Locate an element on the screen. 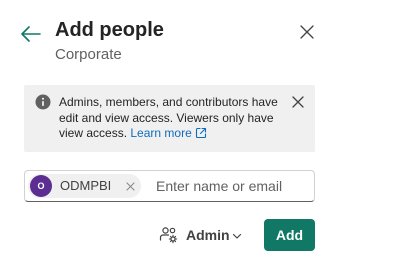  role-dropdown: Admin is located at coordinates (203, 235).